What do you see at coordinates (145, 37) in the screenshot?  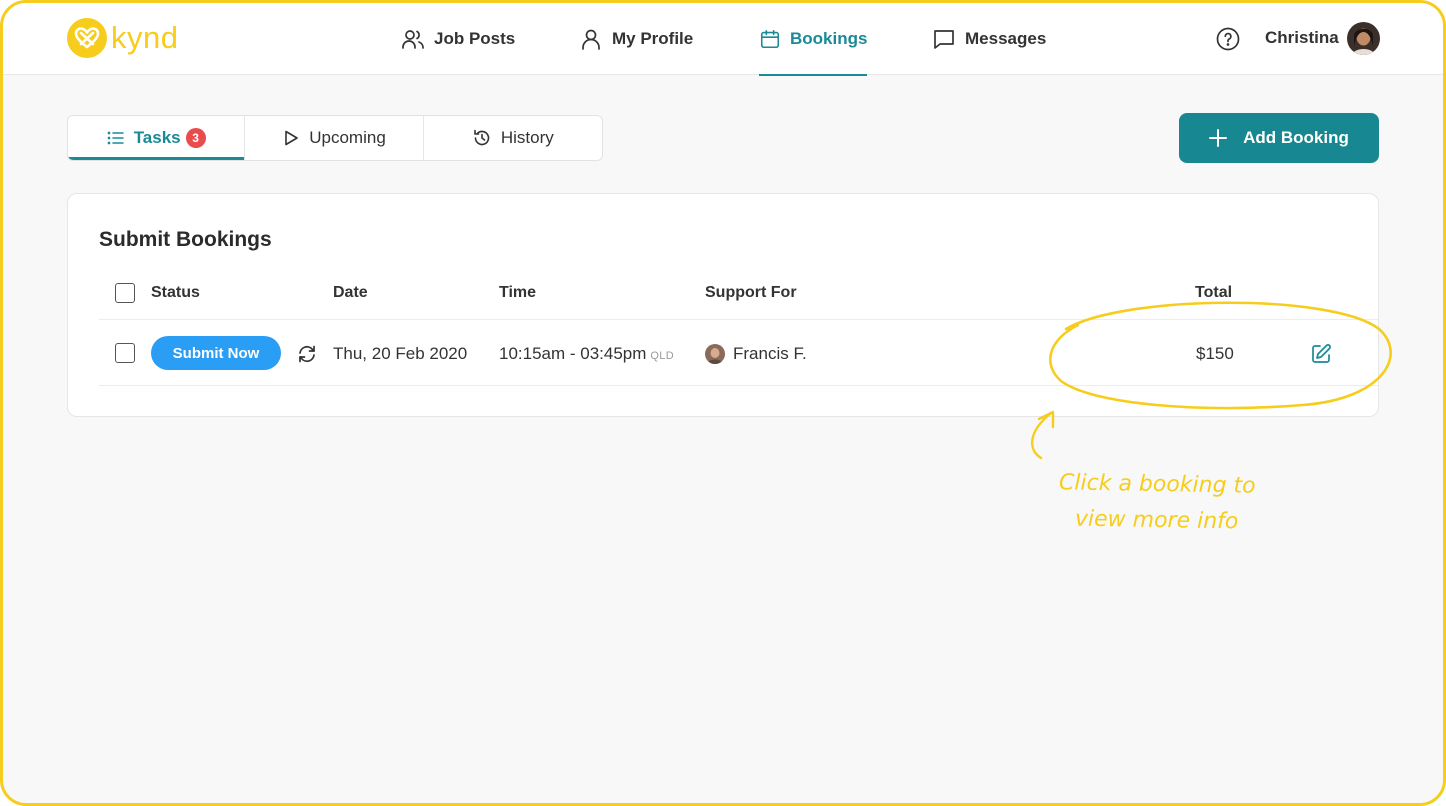 I see `brand-name: kynd` at bounding box center [145, 37].